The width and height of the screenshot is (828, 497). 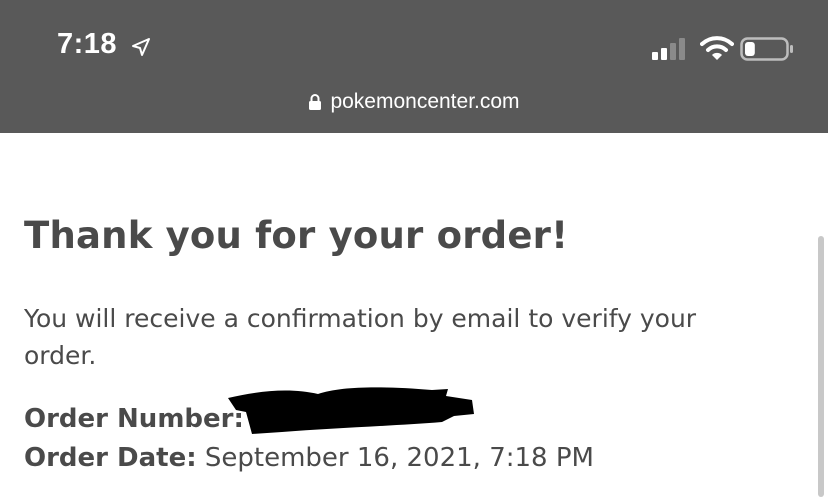 I want to click on order-confirmation: Thank you for your order!, so click(x=414, y=235).